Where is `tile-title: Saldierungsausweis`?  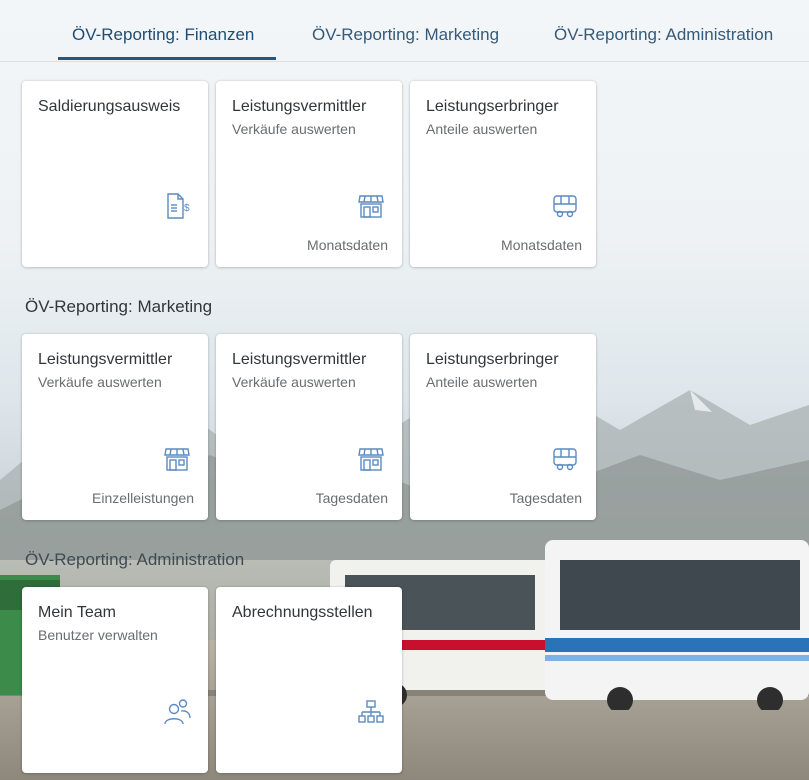 tile-title: Saldierungsausweis is located at coordinates (109, 106).